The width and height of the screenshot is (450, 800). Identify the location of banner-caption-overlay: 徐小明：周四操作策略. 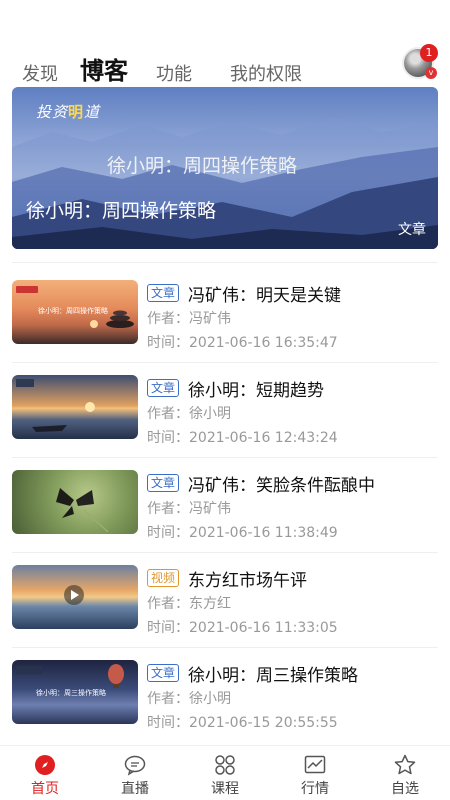
(202, 166).